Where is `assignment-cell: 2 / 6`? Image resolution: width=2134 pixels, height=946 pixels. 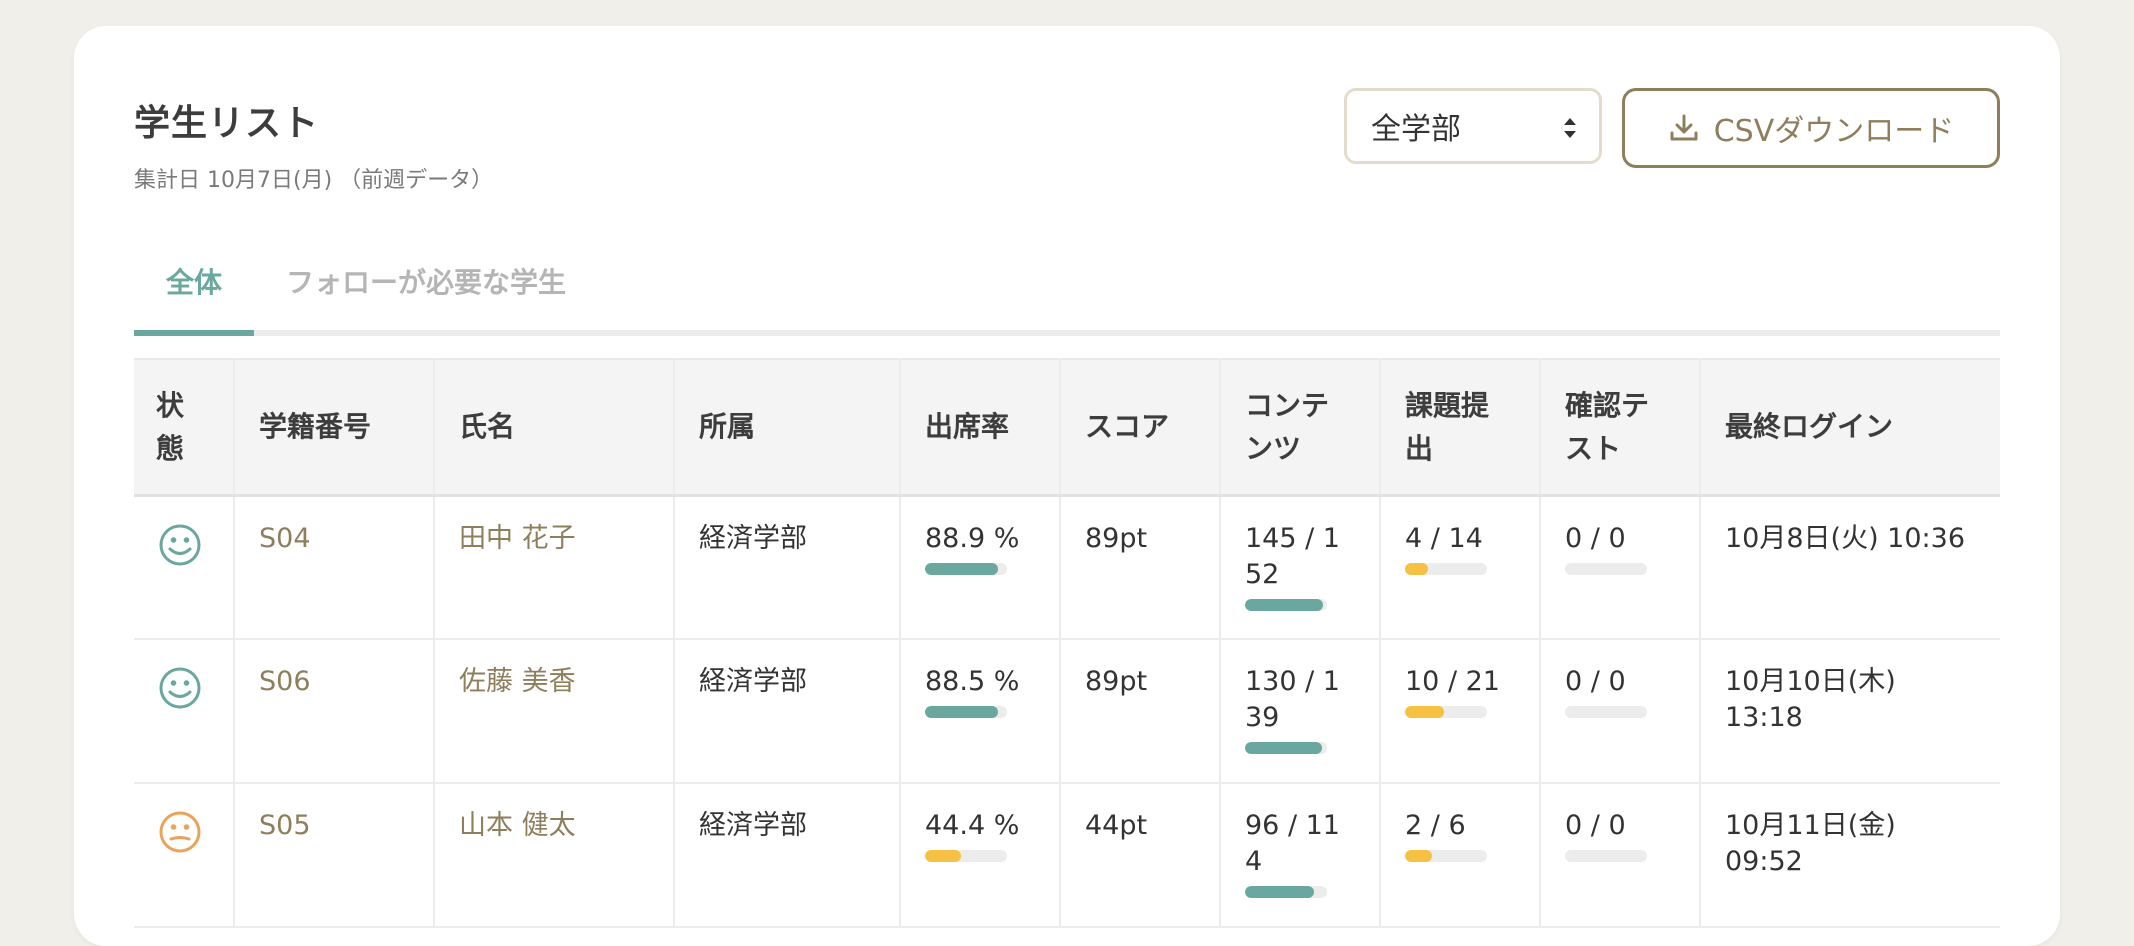
assignment-cell: 2 / 6 is located at coordinates (1460, 855).